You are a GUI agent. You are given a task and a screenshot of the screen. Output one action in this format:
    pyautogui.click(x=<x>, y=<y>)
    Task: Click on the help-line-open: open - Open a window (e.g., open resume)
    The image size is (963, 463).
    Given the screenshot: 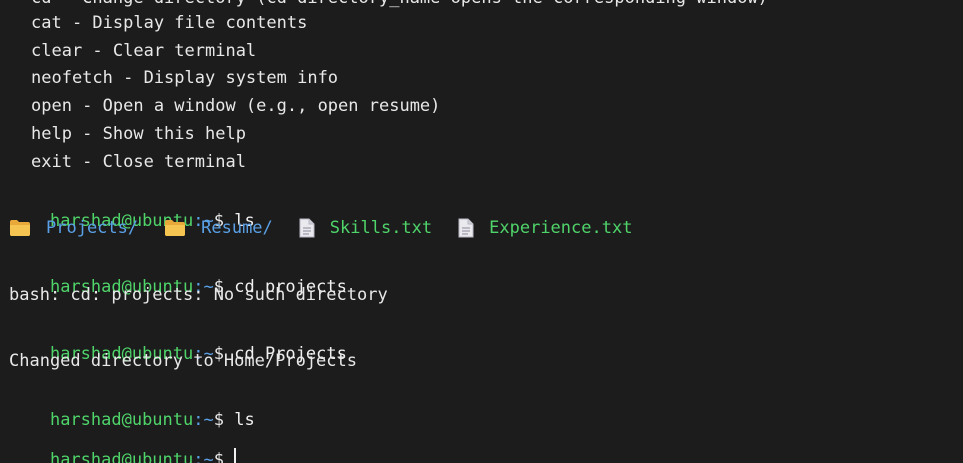 What is the action you would take?
    pyautogui.click(x=236, y=106)
    